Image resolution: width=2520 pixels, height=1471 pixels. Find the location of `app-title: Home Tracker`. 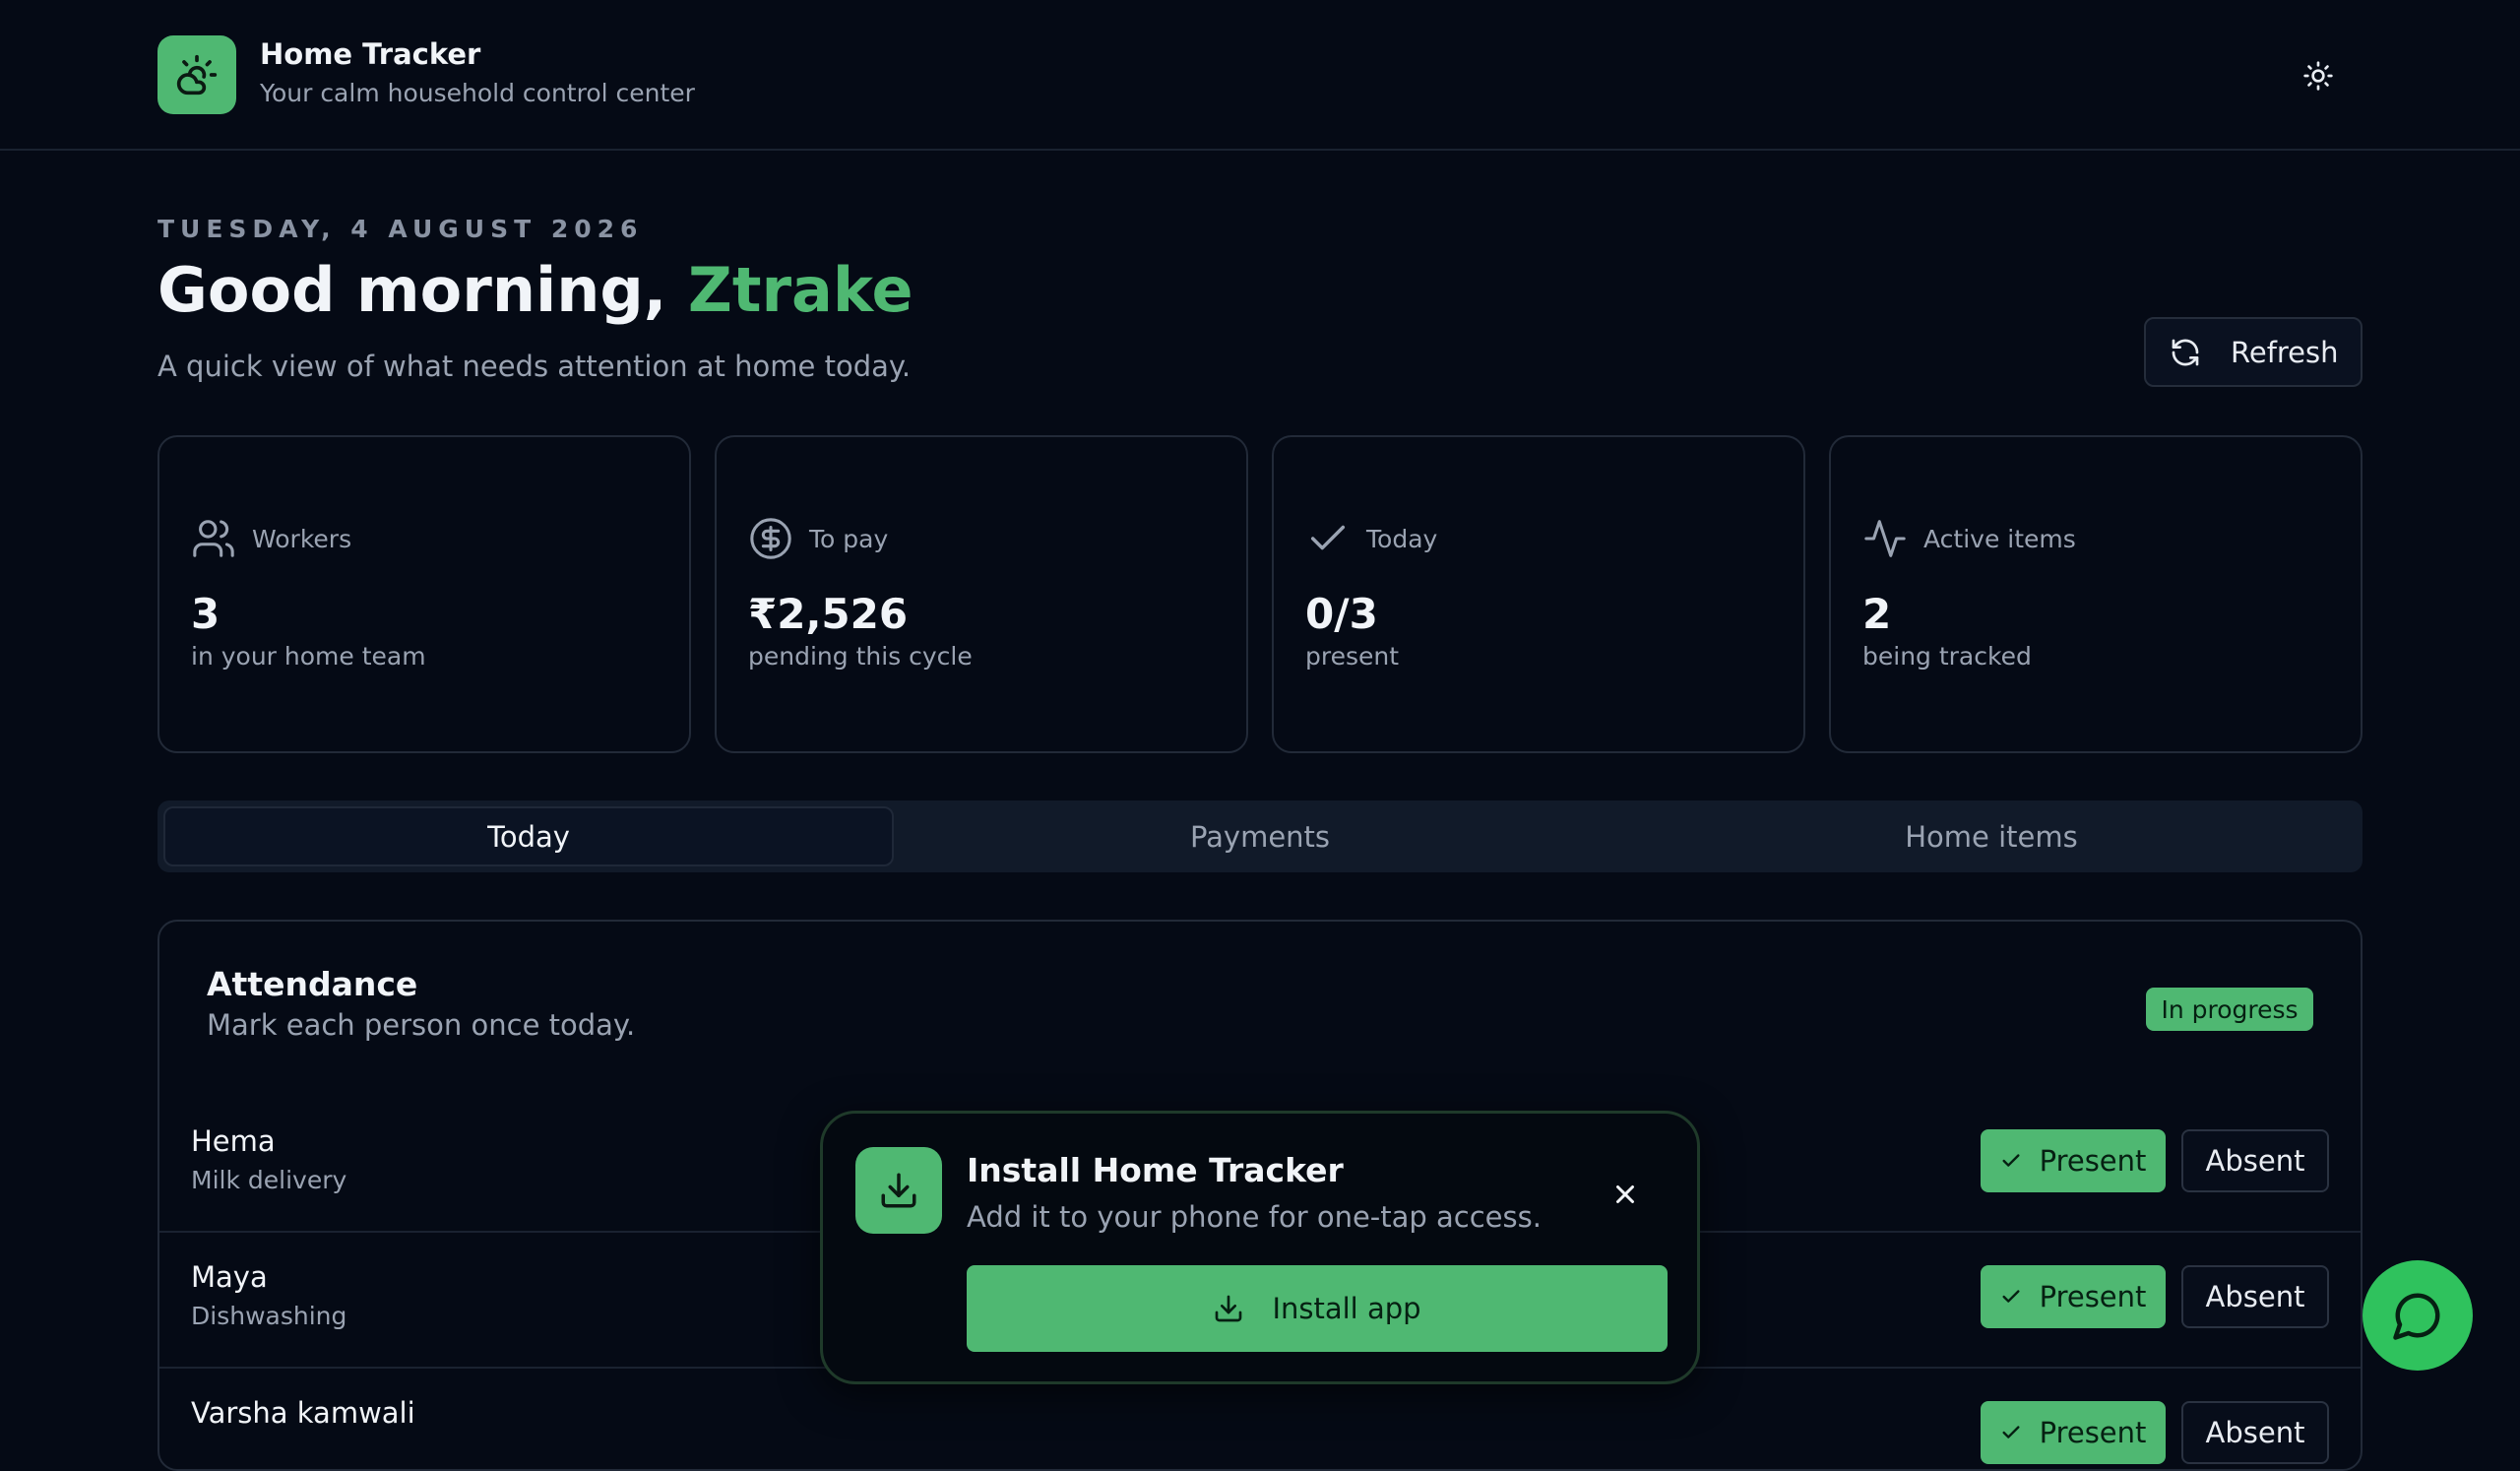

app-title: Home Tracker is located at coordinates (370, 54).